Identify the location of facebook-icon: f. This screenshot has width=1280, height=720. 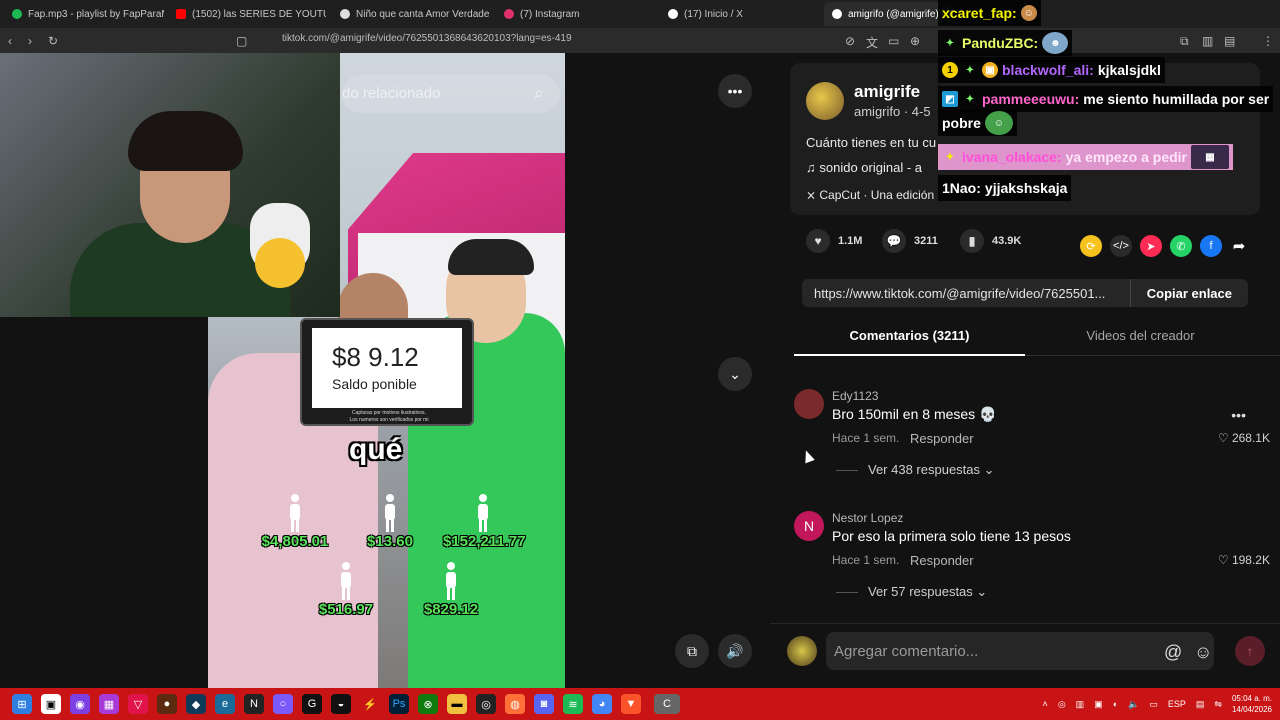
(1211, 246).